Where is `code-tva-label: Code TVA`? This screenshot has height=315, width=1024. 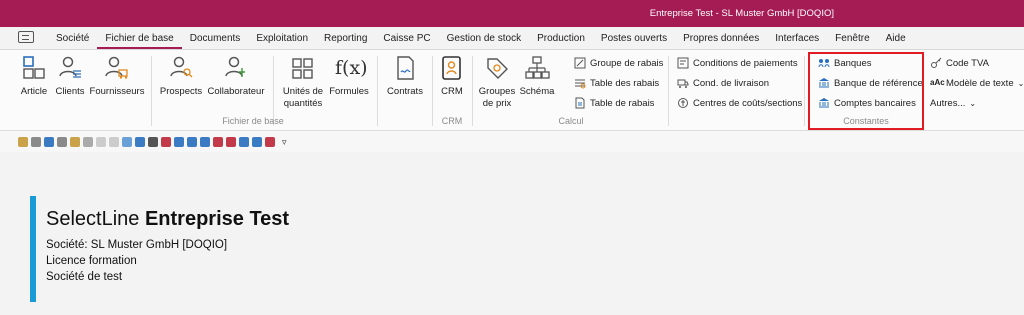 code-tva-label: Code TVA is located at coordinates (967, 63).